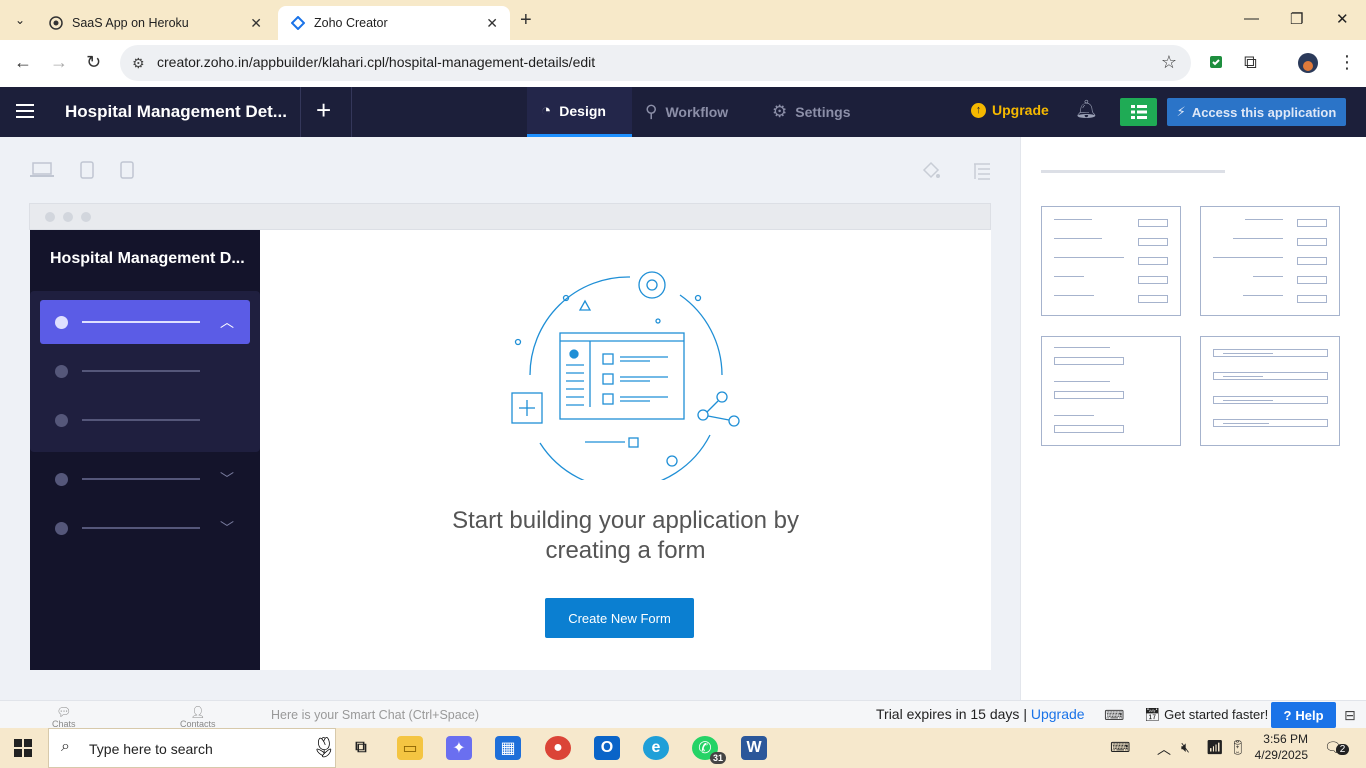 The image size is (1366, 768). Describe the element at coordinates (1164, 749) in the screenshot. I see `show-hidden-icons-chevron-icon: ︿` at that location.